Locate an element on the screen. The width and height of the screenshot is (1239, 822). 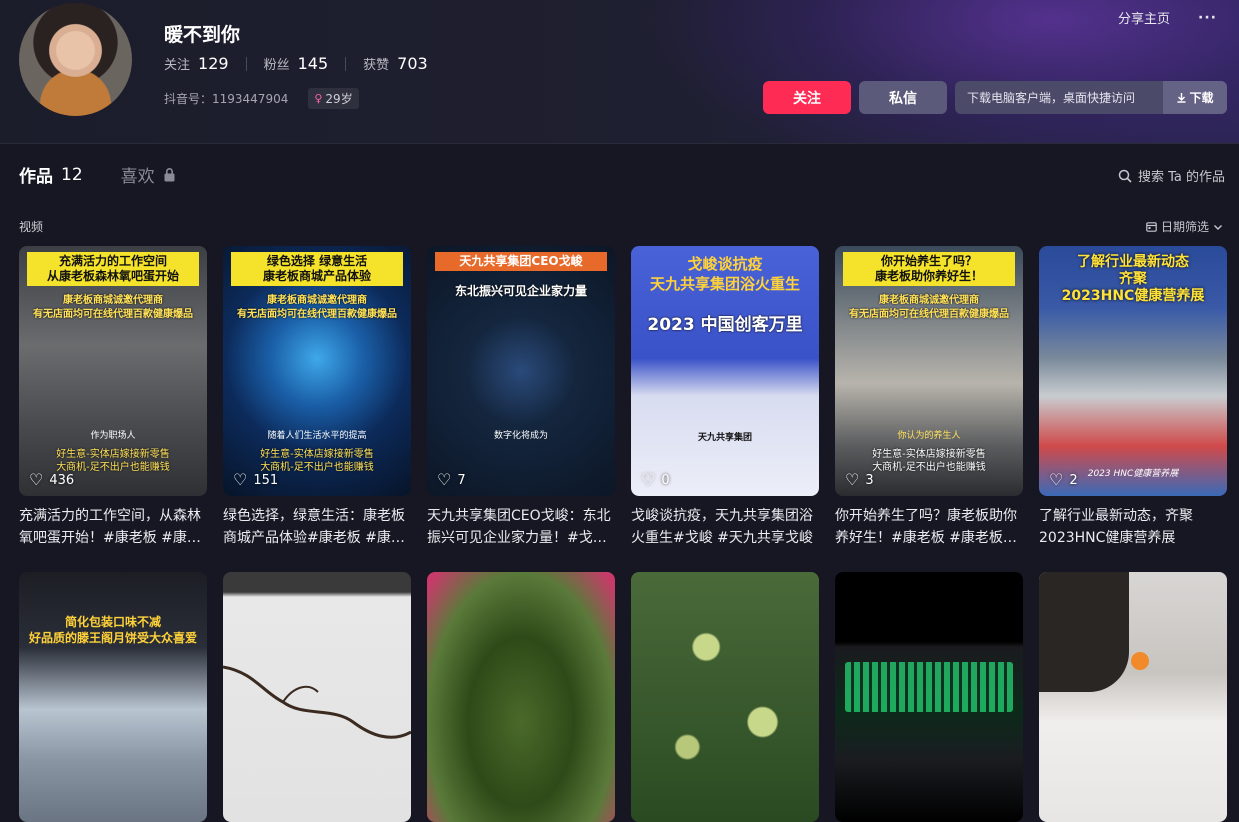
date-filter-dropdown: 日期筛选 is located at coordinates (1184, 226).